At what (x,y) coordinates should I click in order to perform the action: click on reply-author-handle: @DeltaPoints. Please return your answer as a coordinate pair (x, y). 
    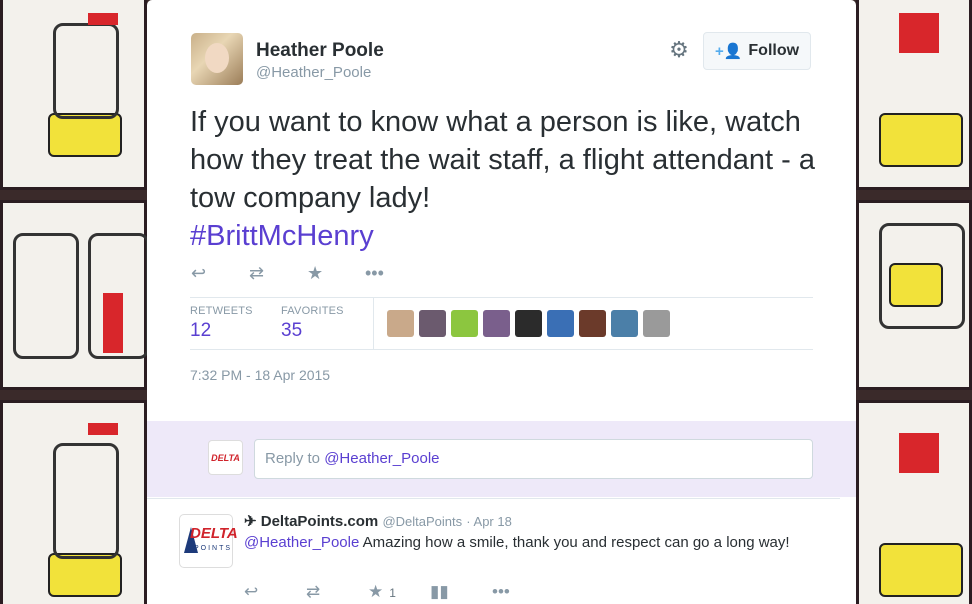
    Looking at the image, I should click on (422, 521).